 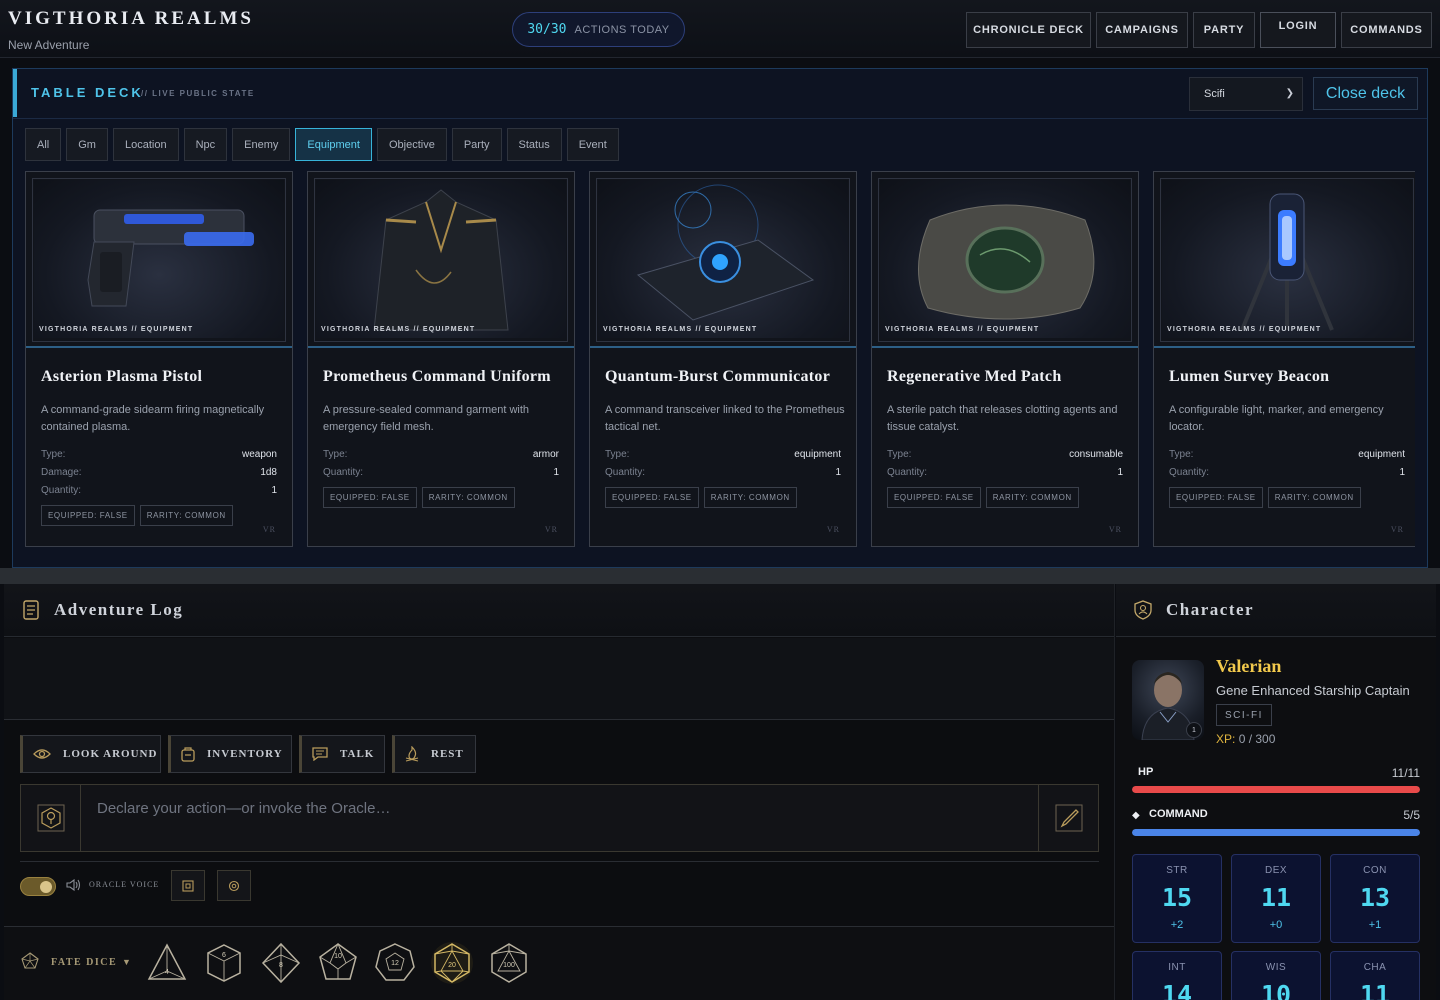 I want to click on stat-modifier: +2, so click(x=1177, y=925).